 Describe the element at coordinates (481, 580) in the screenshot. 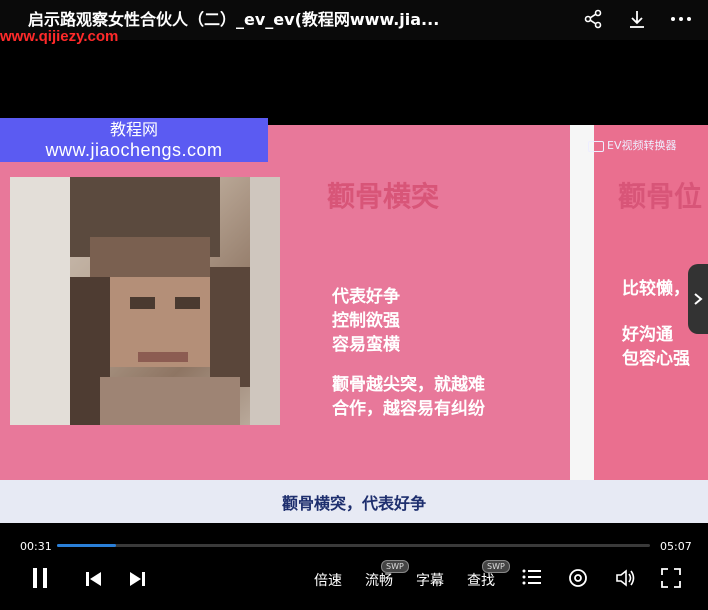

I see `search-button: 查找` at that location.